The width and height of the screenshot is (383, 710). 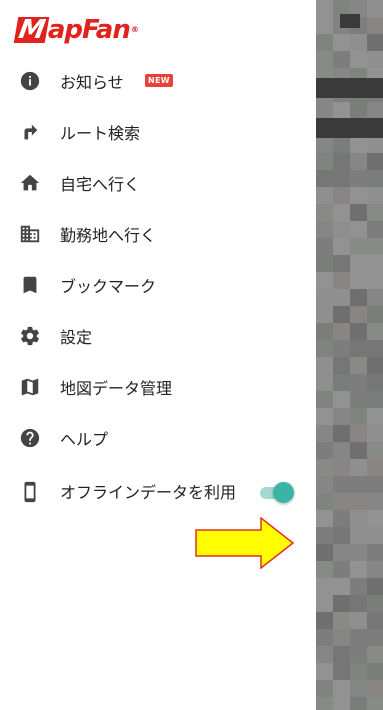 I want to click on menu-item-route-search: ルート検索, so click(x=158, y=132).